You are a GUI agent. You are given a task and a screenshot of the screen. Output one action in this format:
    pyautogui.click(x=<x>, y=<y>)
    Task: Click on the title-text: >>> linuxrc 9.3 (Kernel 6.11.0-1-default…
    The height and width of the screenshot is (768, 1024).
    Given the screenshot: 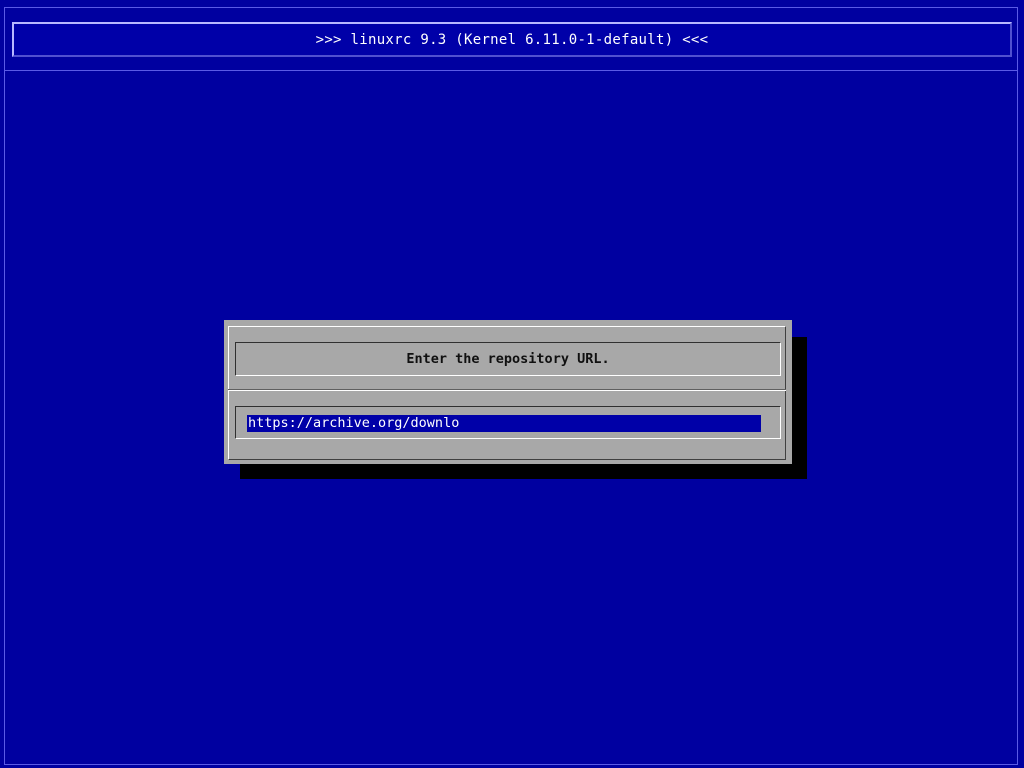 What is the action you would take?
    pyautogui.click(x=512, y=39)
    